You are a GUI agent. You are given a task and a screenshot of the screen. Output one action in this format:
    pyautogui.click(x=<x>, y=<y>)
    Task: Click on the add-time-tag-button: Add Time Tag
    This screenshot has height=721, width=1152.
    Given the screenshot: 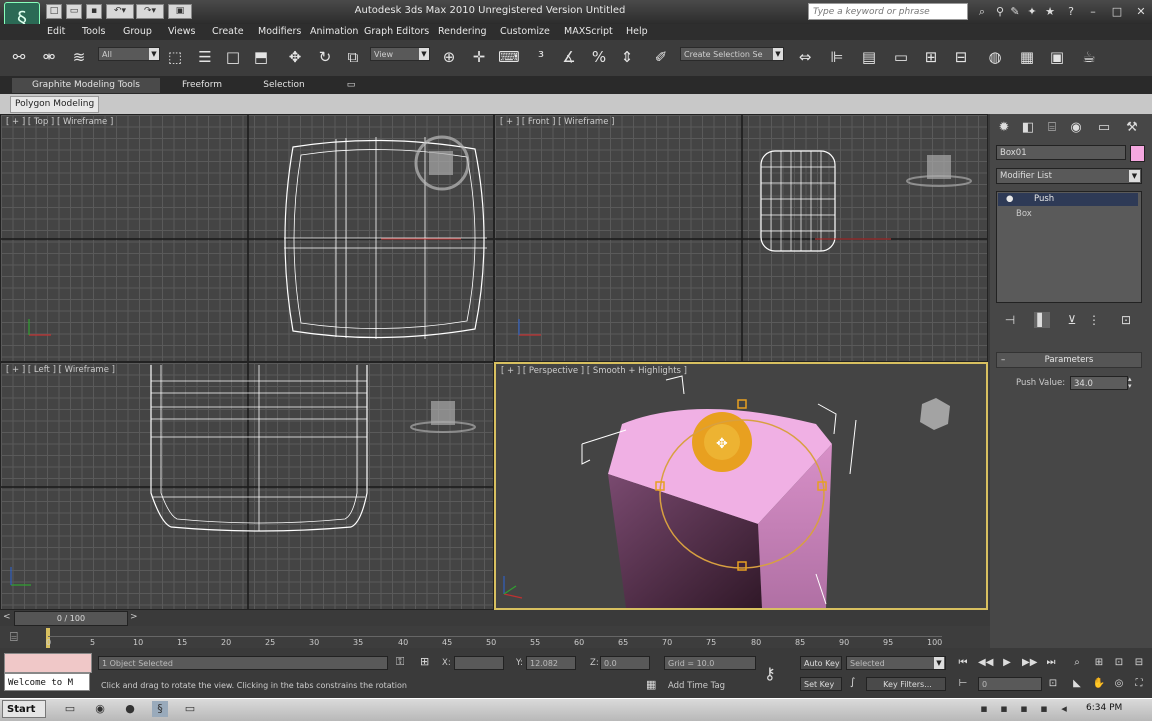 What is the action you would take?
    pyautogui.click(x=696, y=686)
    